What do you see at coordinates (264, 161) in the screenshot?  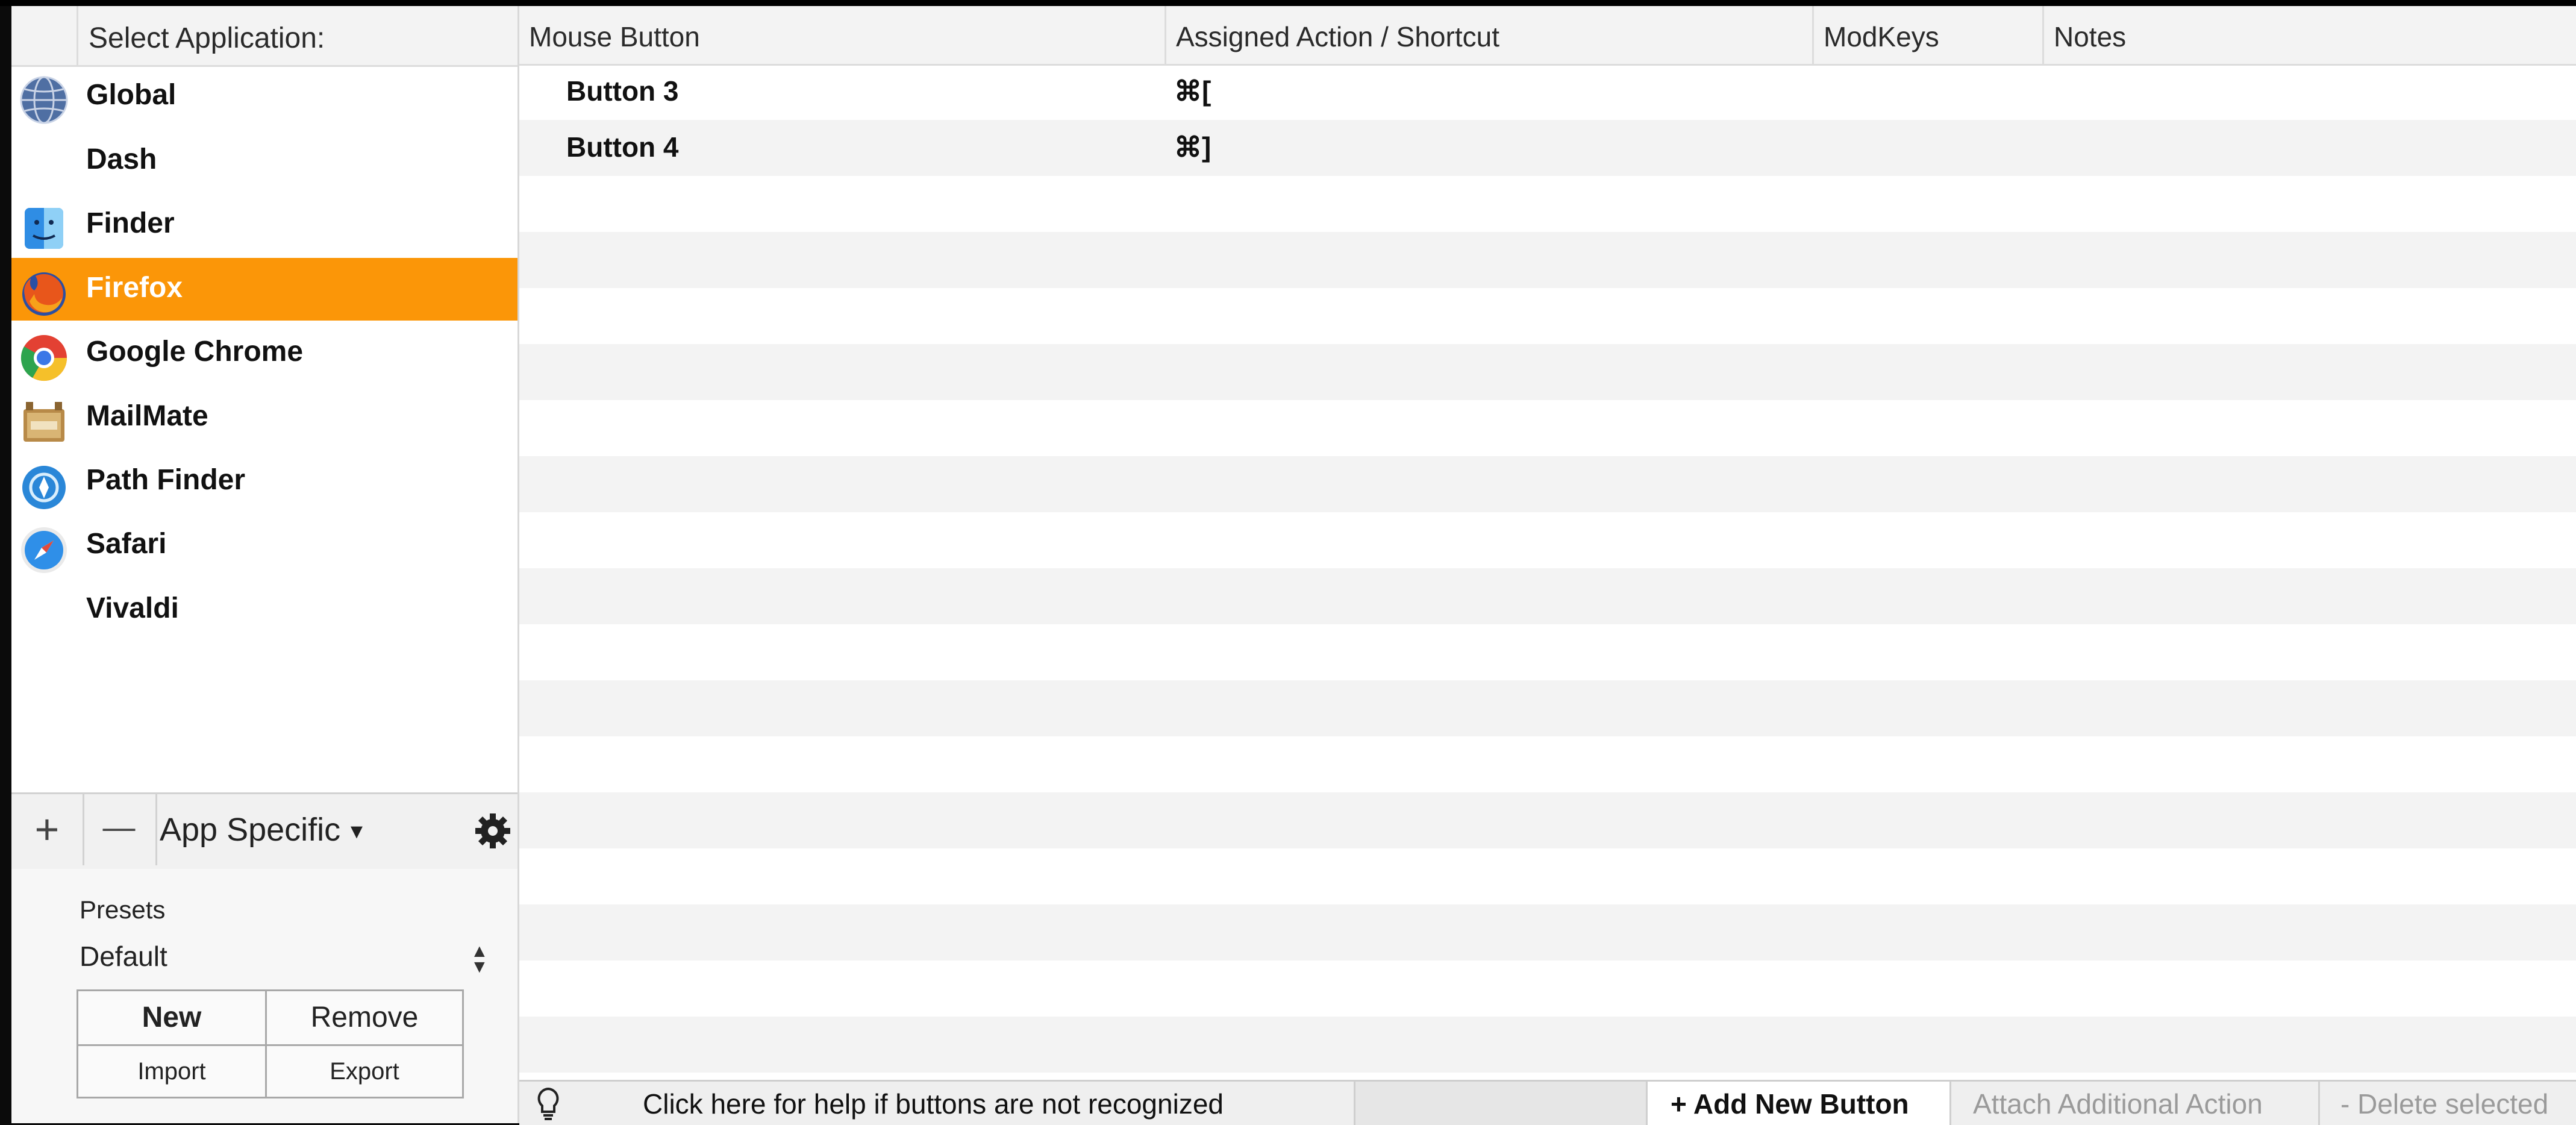 I see `app-item-dash: Dash` at bounding box center [264, 161].